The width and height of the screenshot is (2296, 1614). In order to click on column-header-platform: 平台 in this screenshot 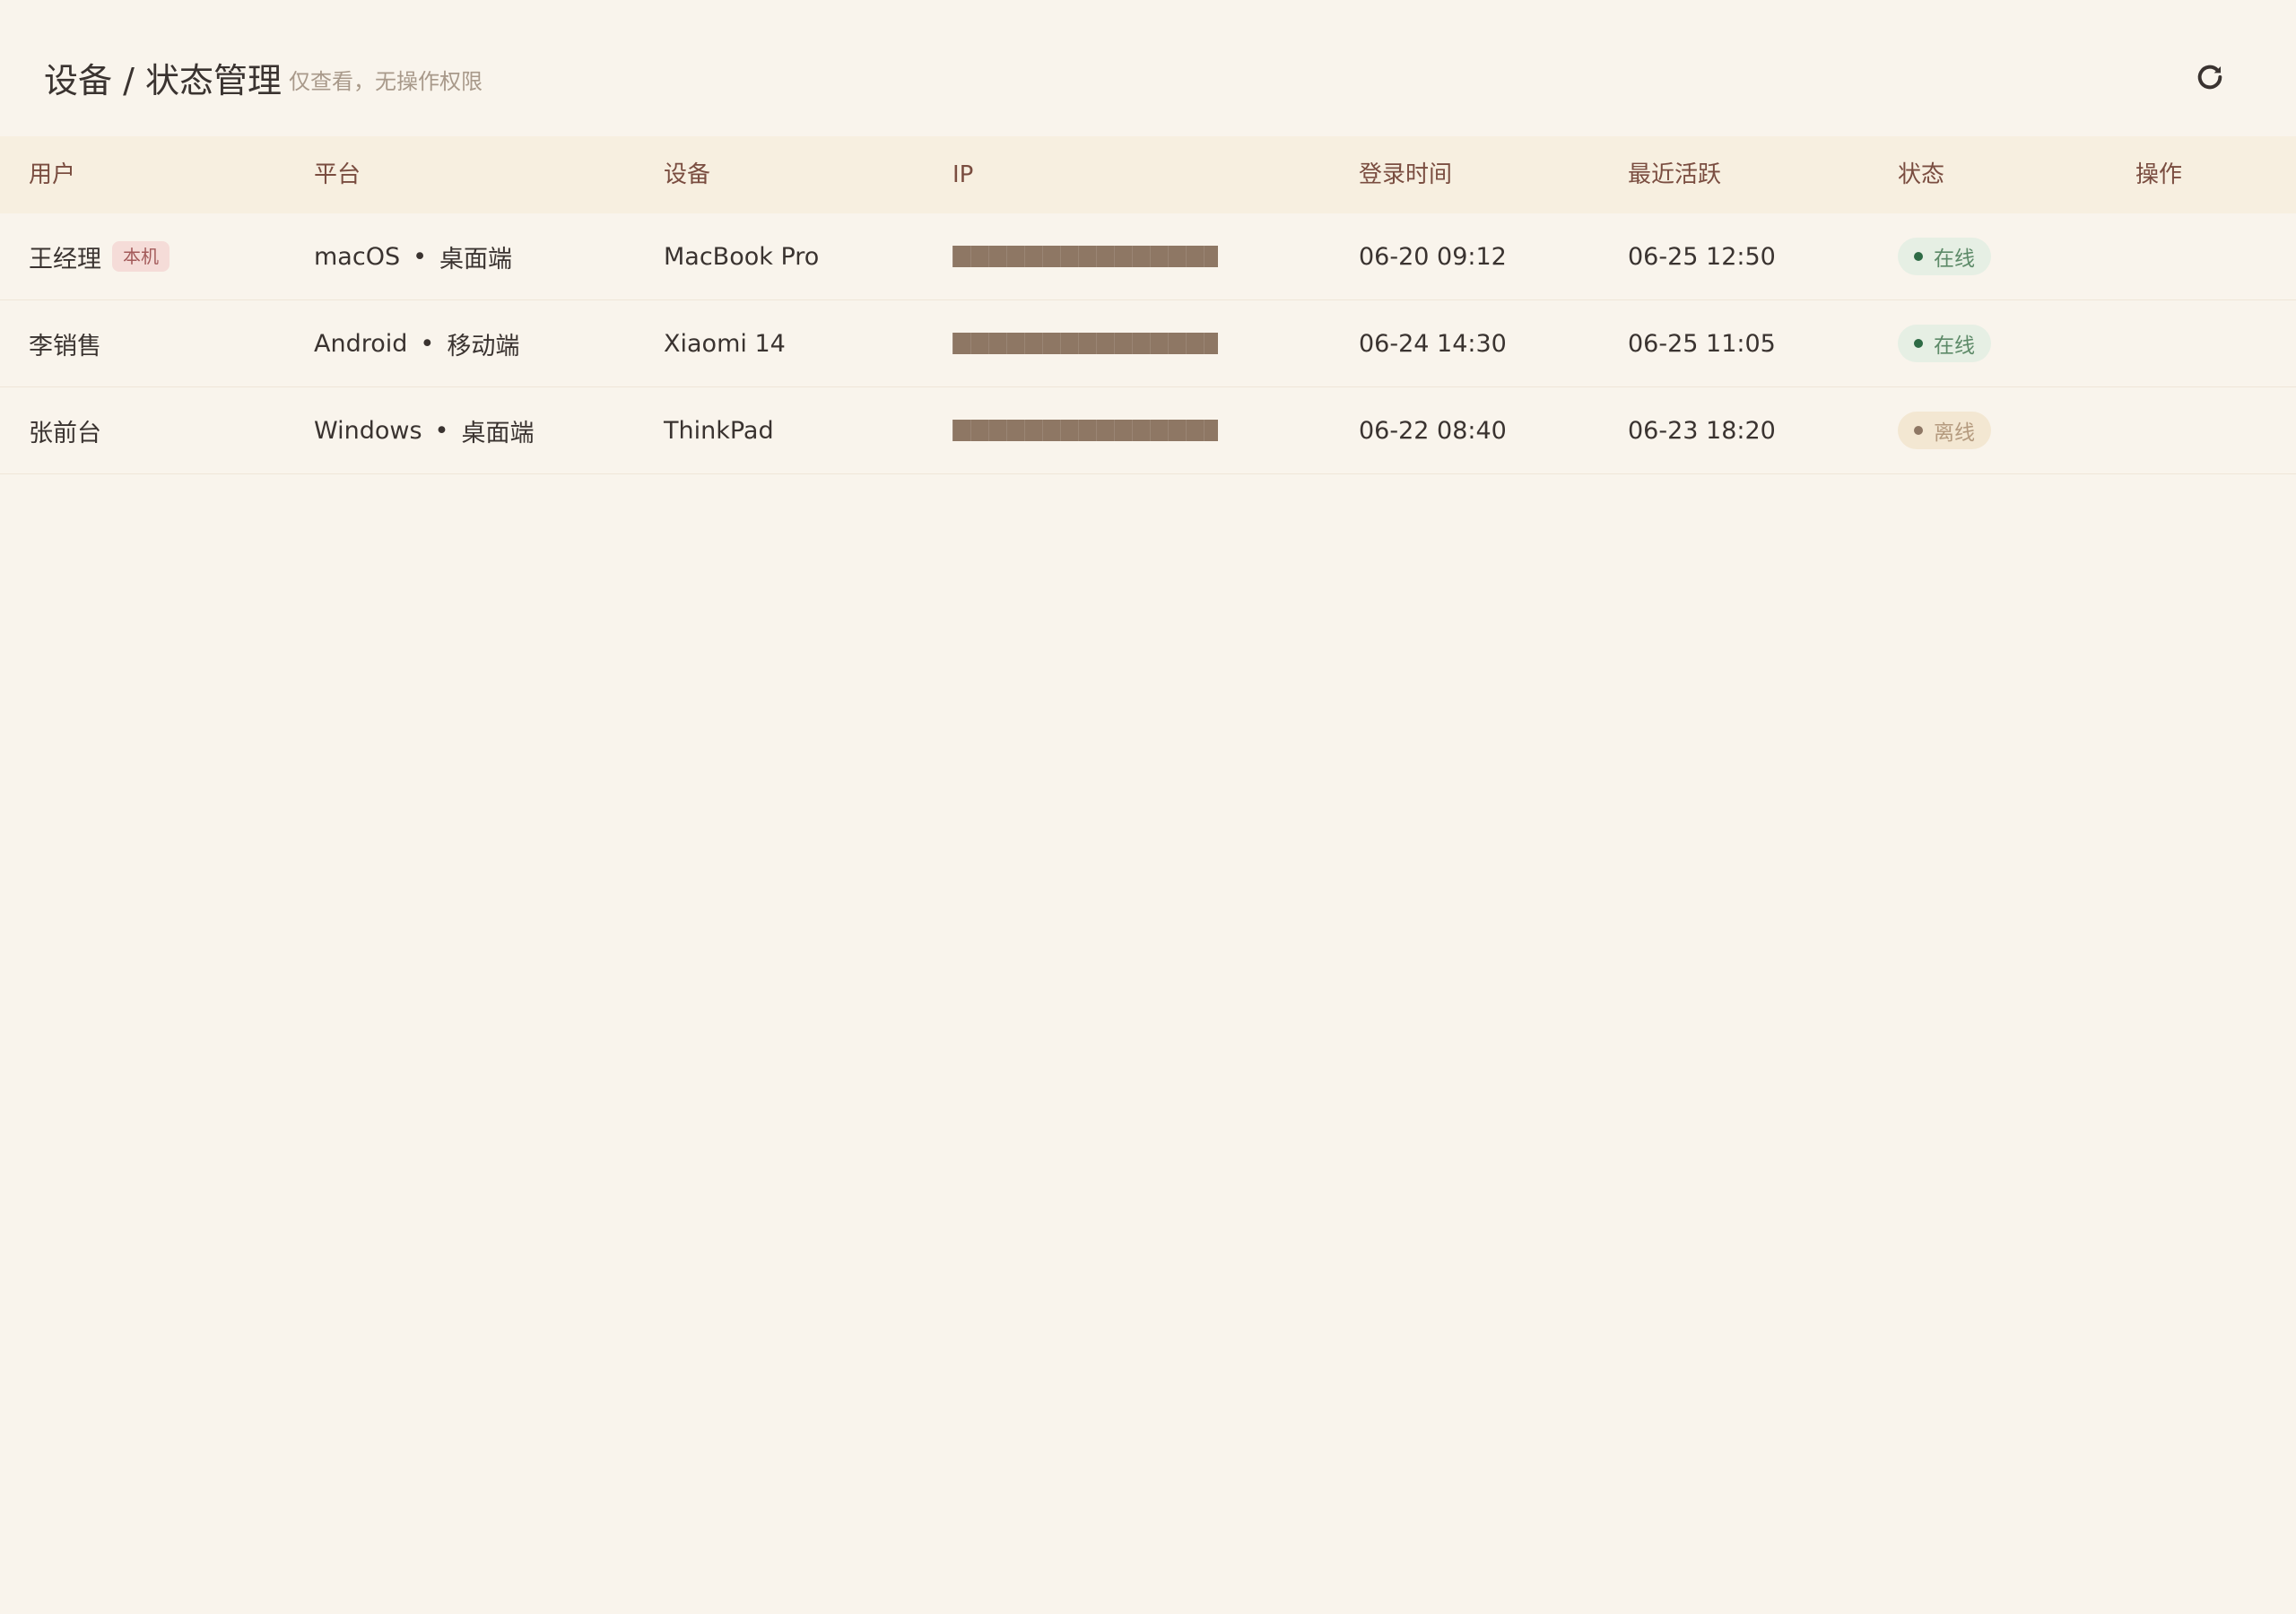, I will do `click(337, 174)`.